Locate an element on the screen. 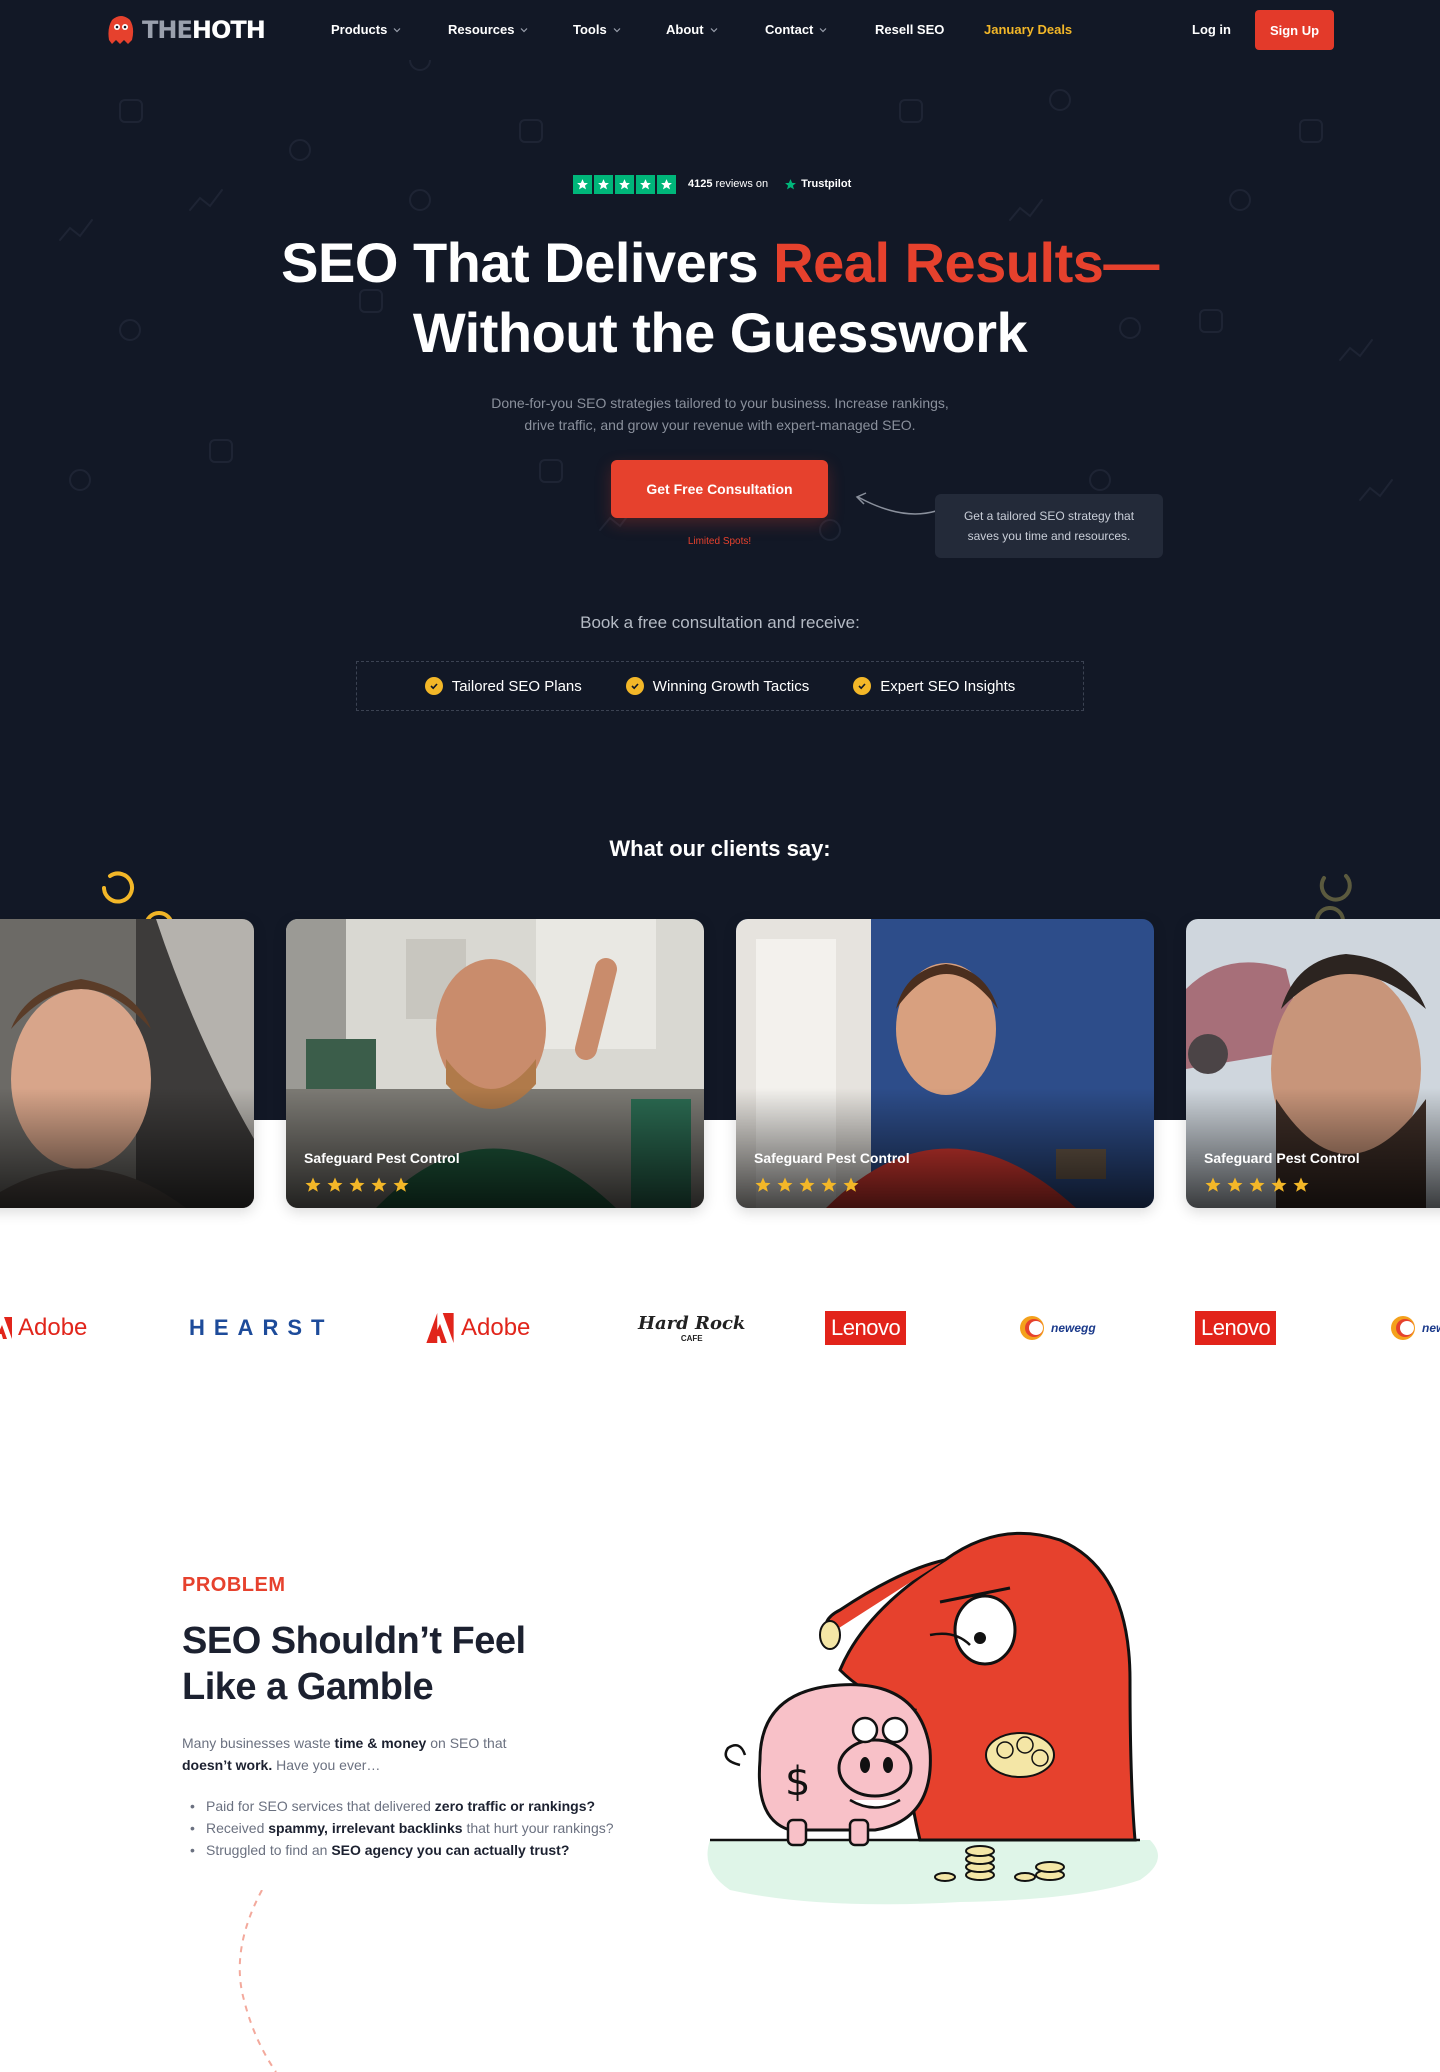 The height and width of the screenshot is (2072, 1440). decorative-dashed-line is located at coordinates (257, 1981).